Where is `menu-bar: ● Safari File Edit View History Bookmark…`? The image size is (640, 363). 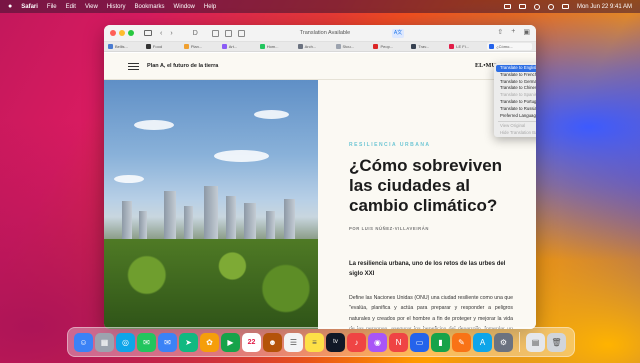 menu-bar: ● Safari File Edit View History Bookmark… is located at coordinates (320, 6).